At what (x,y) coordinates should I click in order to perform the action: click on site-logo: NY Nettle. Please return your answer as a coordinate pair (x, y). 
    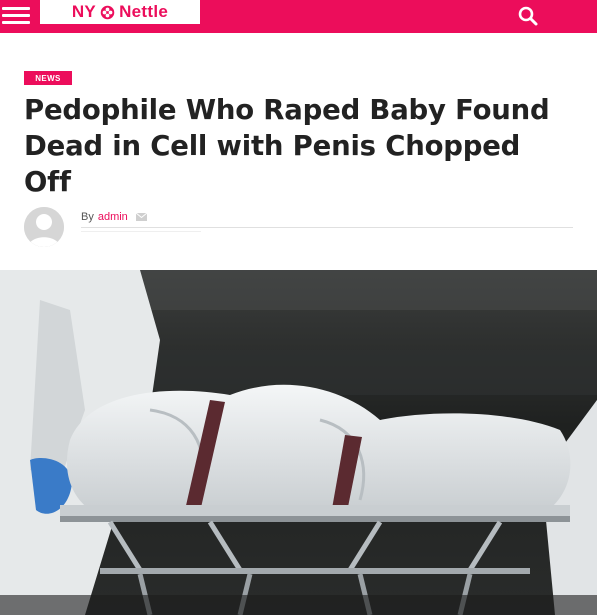
    Looking at the image, I should click on (120, 12).